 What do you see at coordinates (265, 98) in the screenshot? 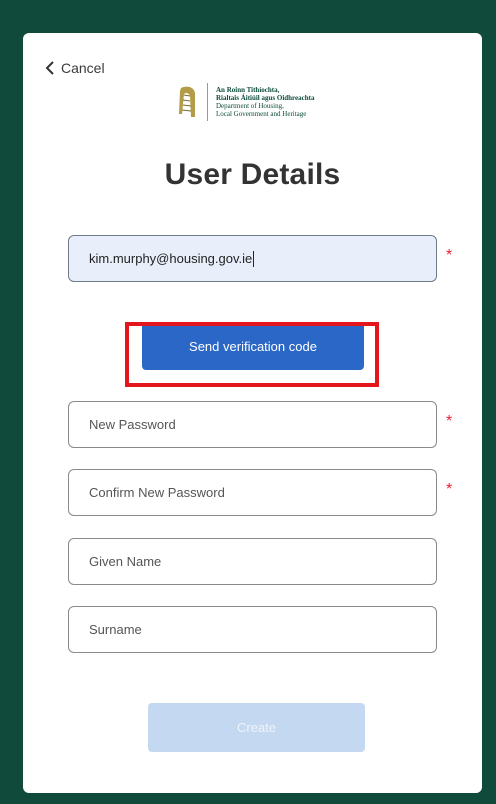
I see `logo-line-2: Rialtais Áitiúil agus Oidhreachta` at bounding box center [265, 98].